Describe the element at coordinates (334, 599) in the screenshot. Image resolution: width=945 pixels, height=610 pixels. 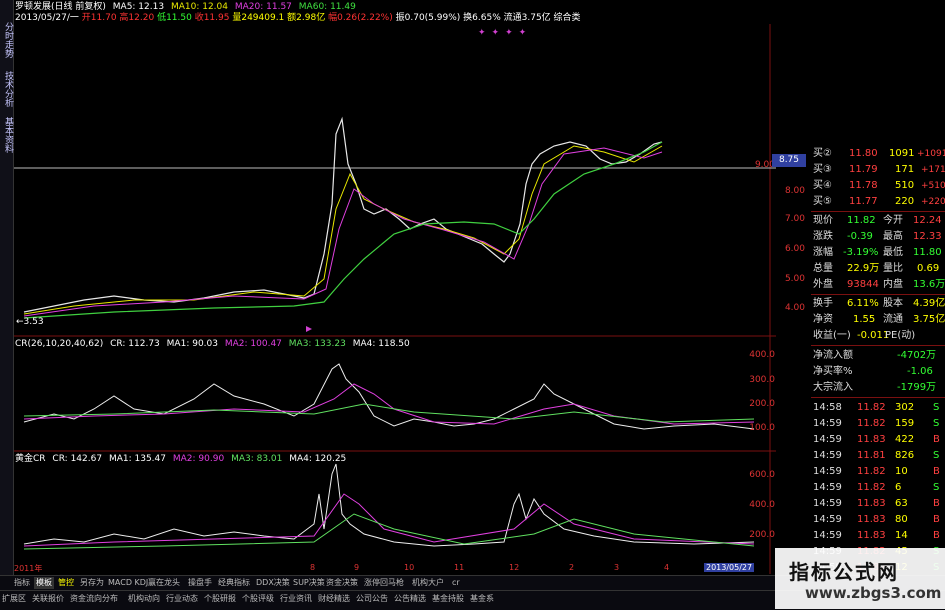
I see `bottom-tab: 财经精选` at that location.